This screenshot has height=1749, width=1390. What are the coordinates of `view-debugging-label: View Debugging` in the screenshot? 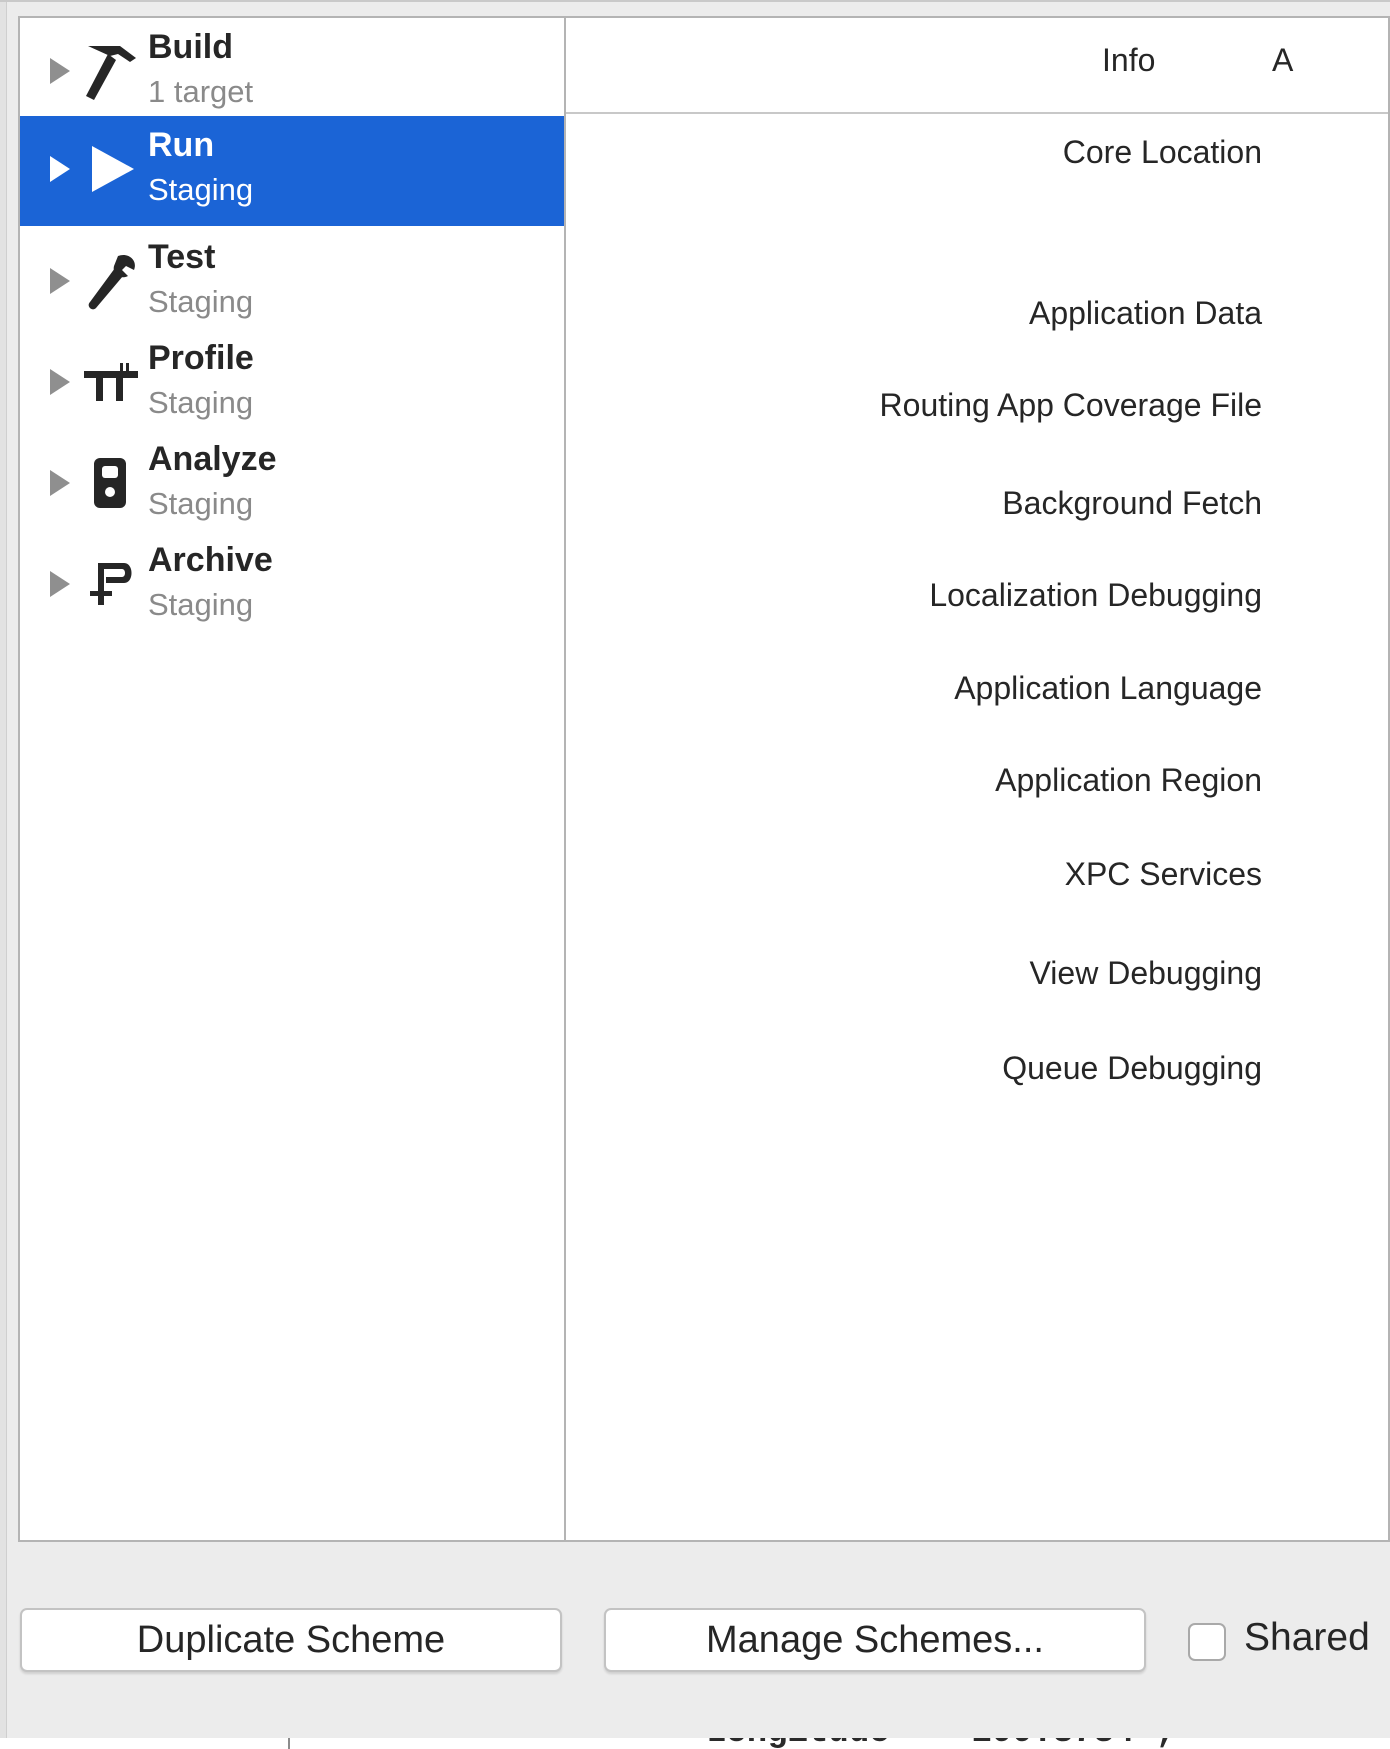 It's located at (1145, 973).